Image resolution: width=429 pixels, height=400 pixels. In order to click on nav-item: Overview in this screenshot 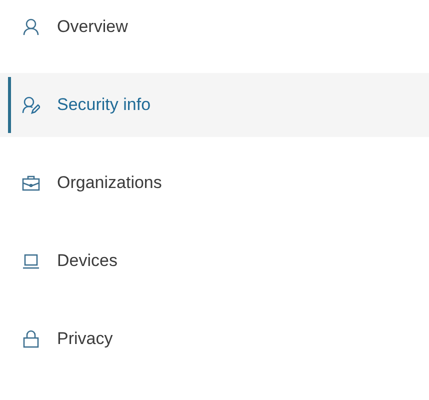, I will do `click(214, 29)`.